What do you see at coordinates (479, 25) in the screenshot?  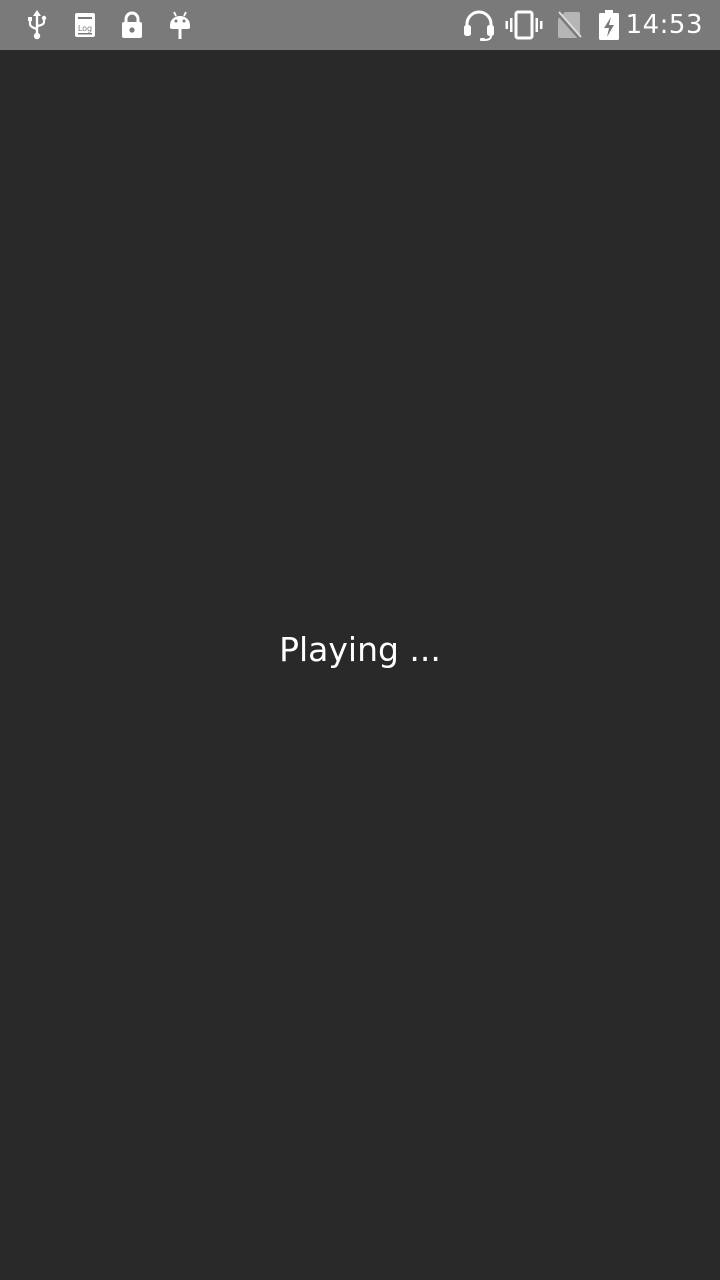 I see `headset-icon` at bounding box center [479, 25].